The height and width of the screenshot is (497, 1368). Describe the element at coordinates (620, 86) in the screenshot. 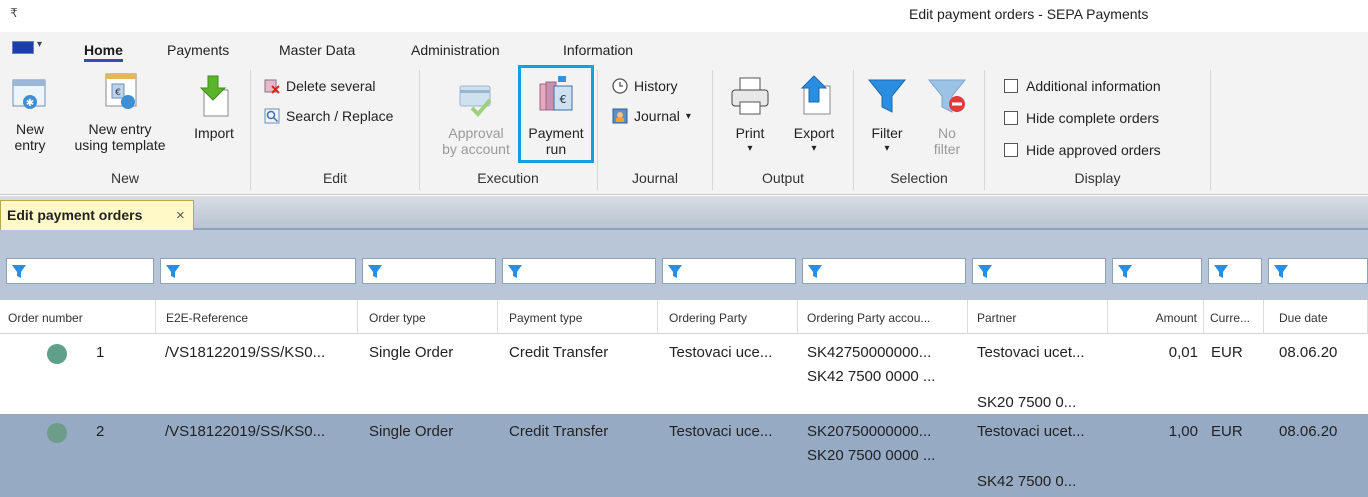

I see `clock-icon` at that location.